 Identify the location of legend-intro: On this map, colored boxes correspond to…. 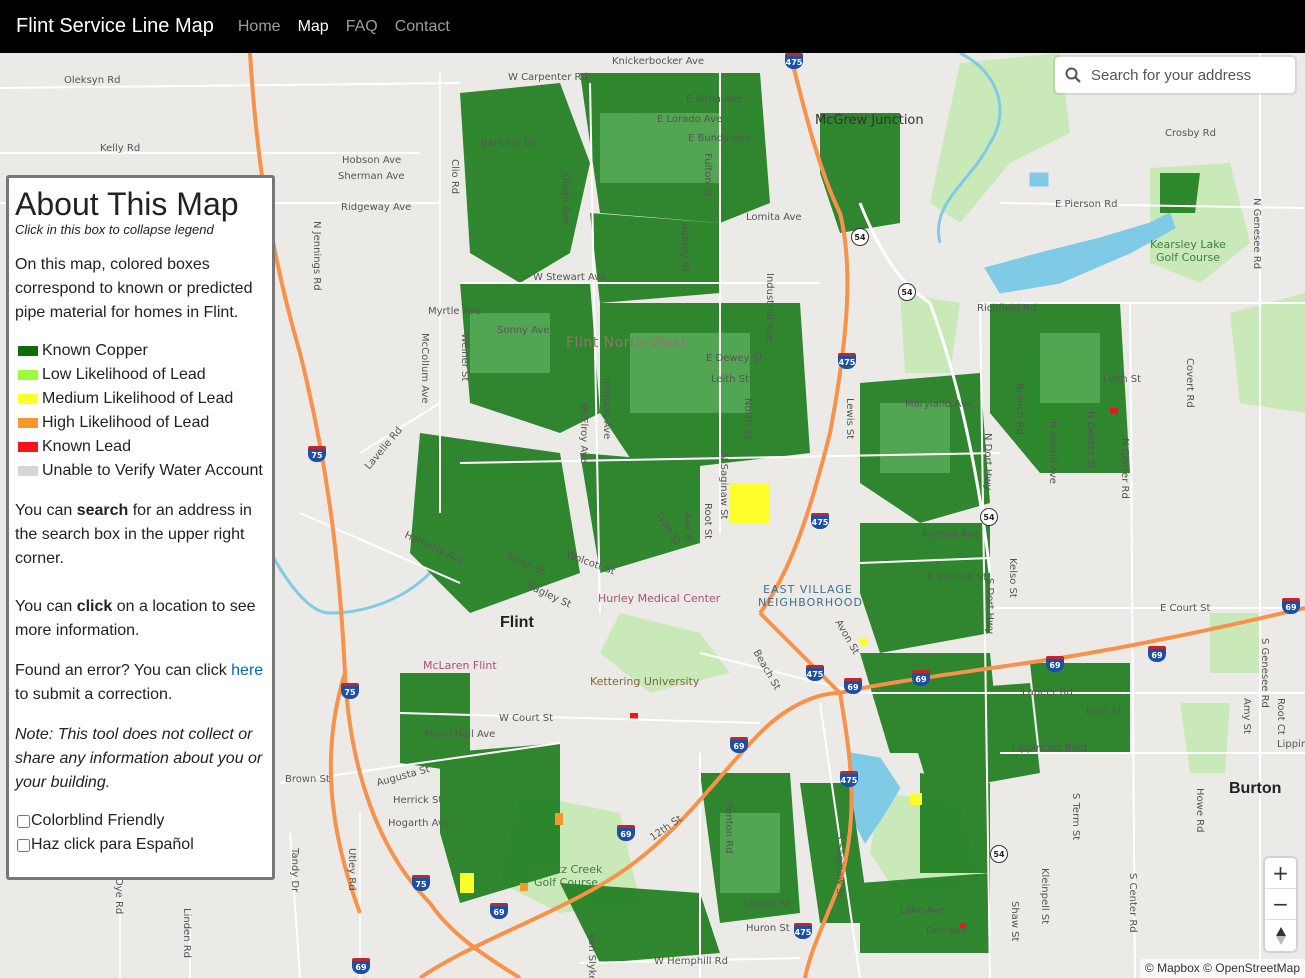
(134, 288).